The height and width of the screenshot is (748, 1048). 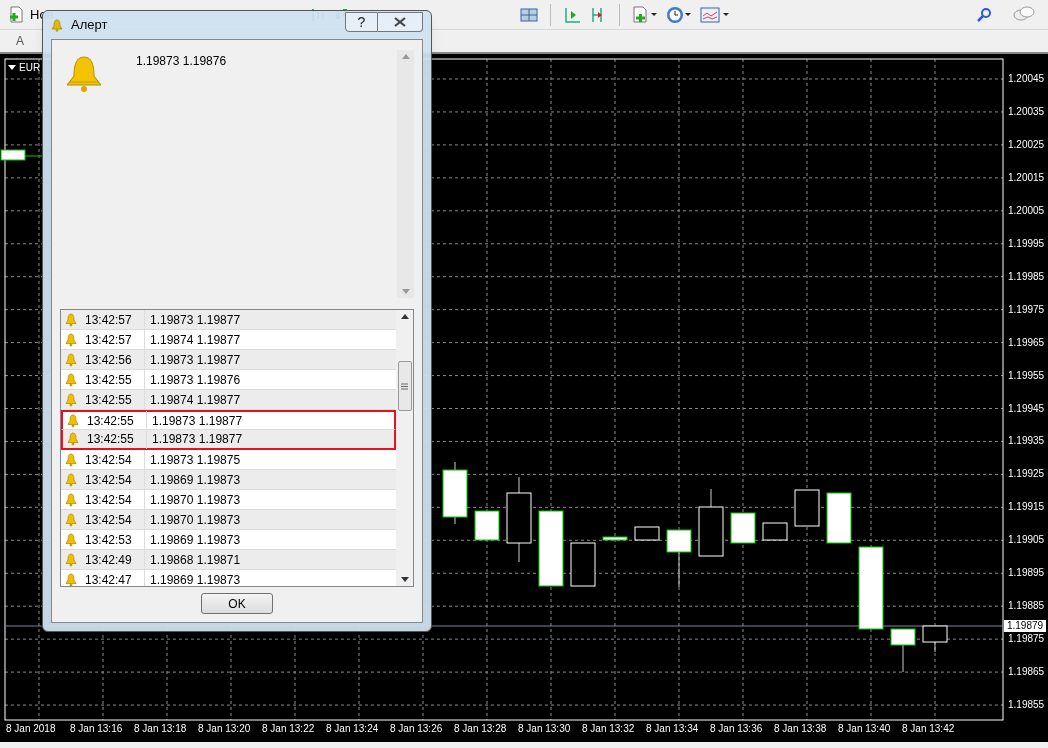 What do you see at coordinates (1026, 144) in the screenshot?
I see `price-tick: 1.20025` at bounding box center [1026, 144].